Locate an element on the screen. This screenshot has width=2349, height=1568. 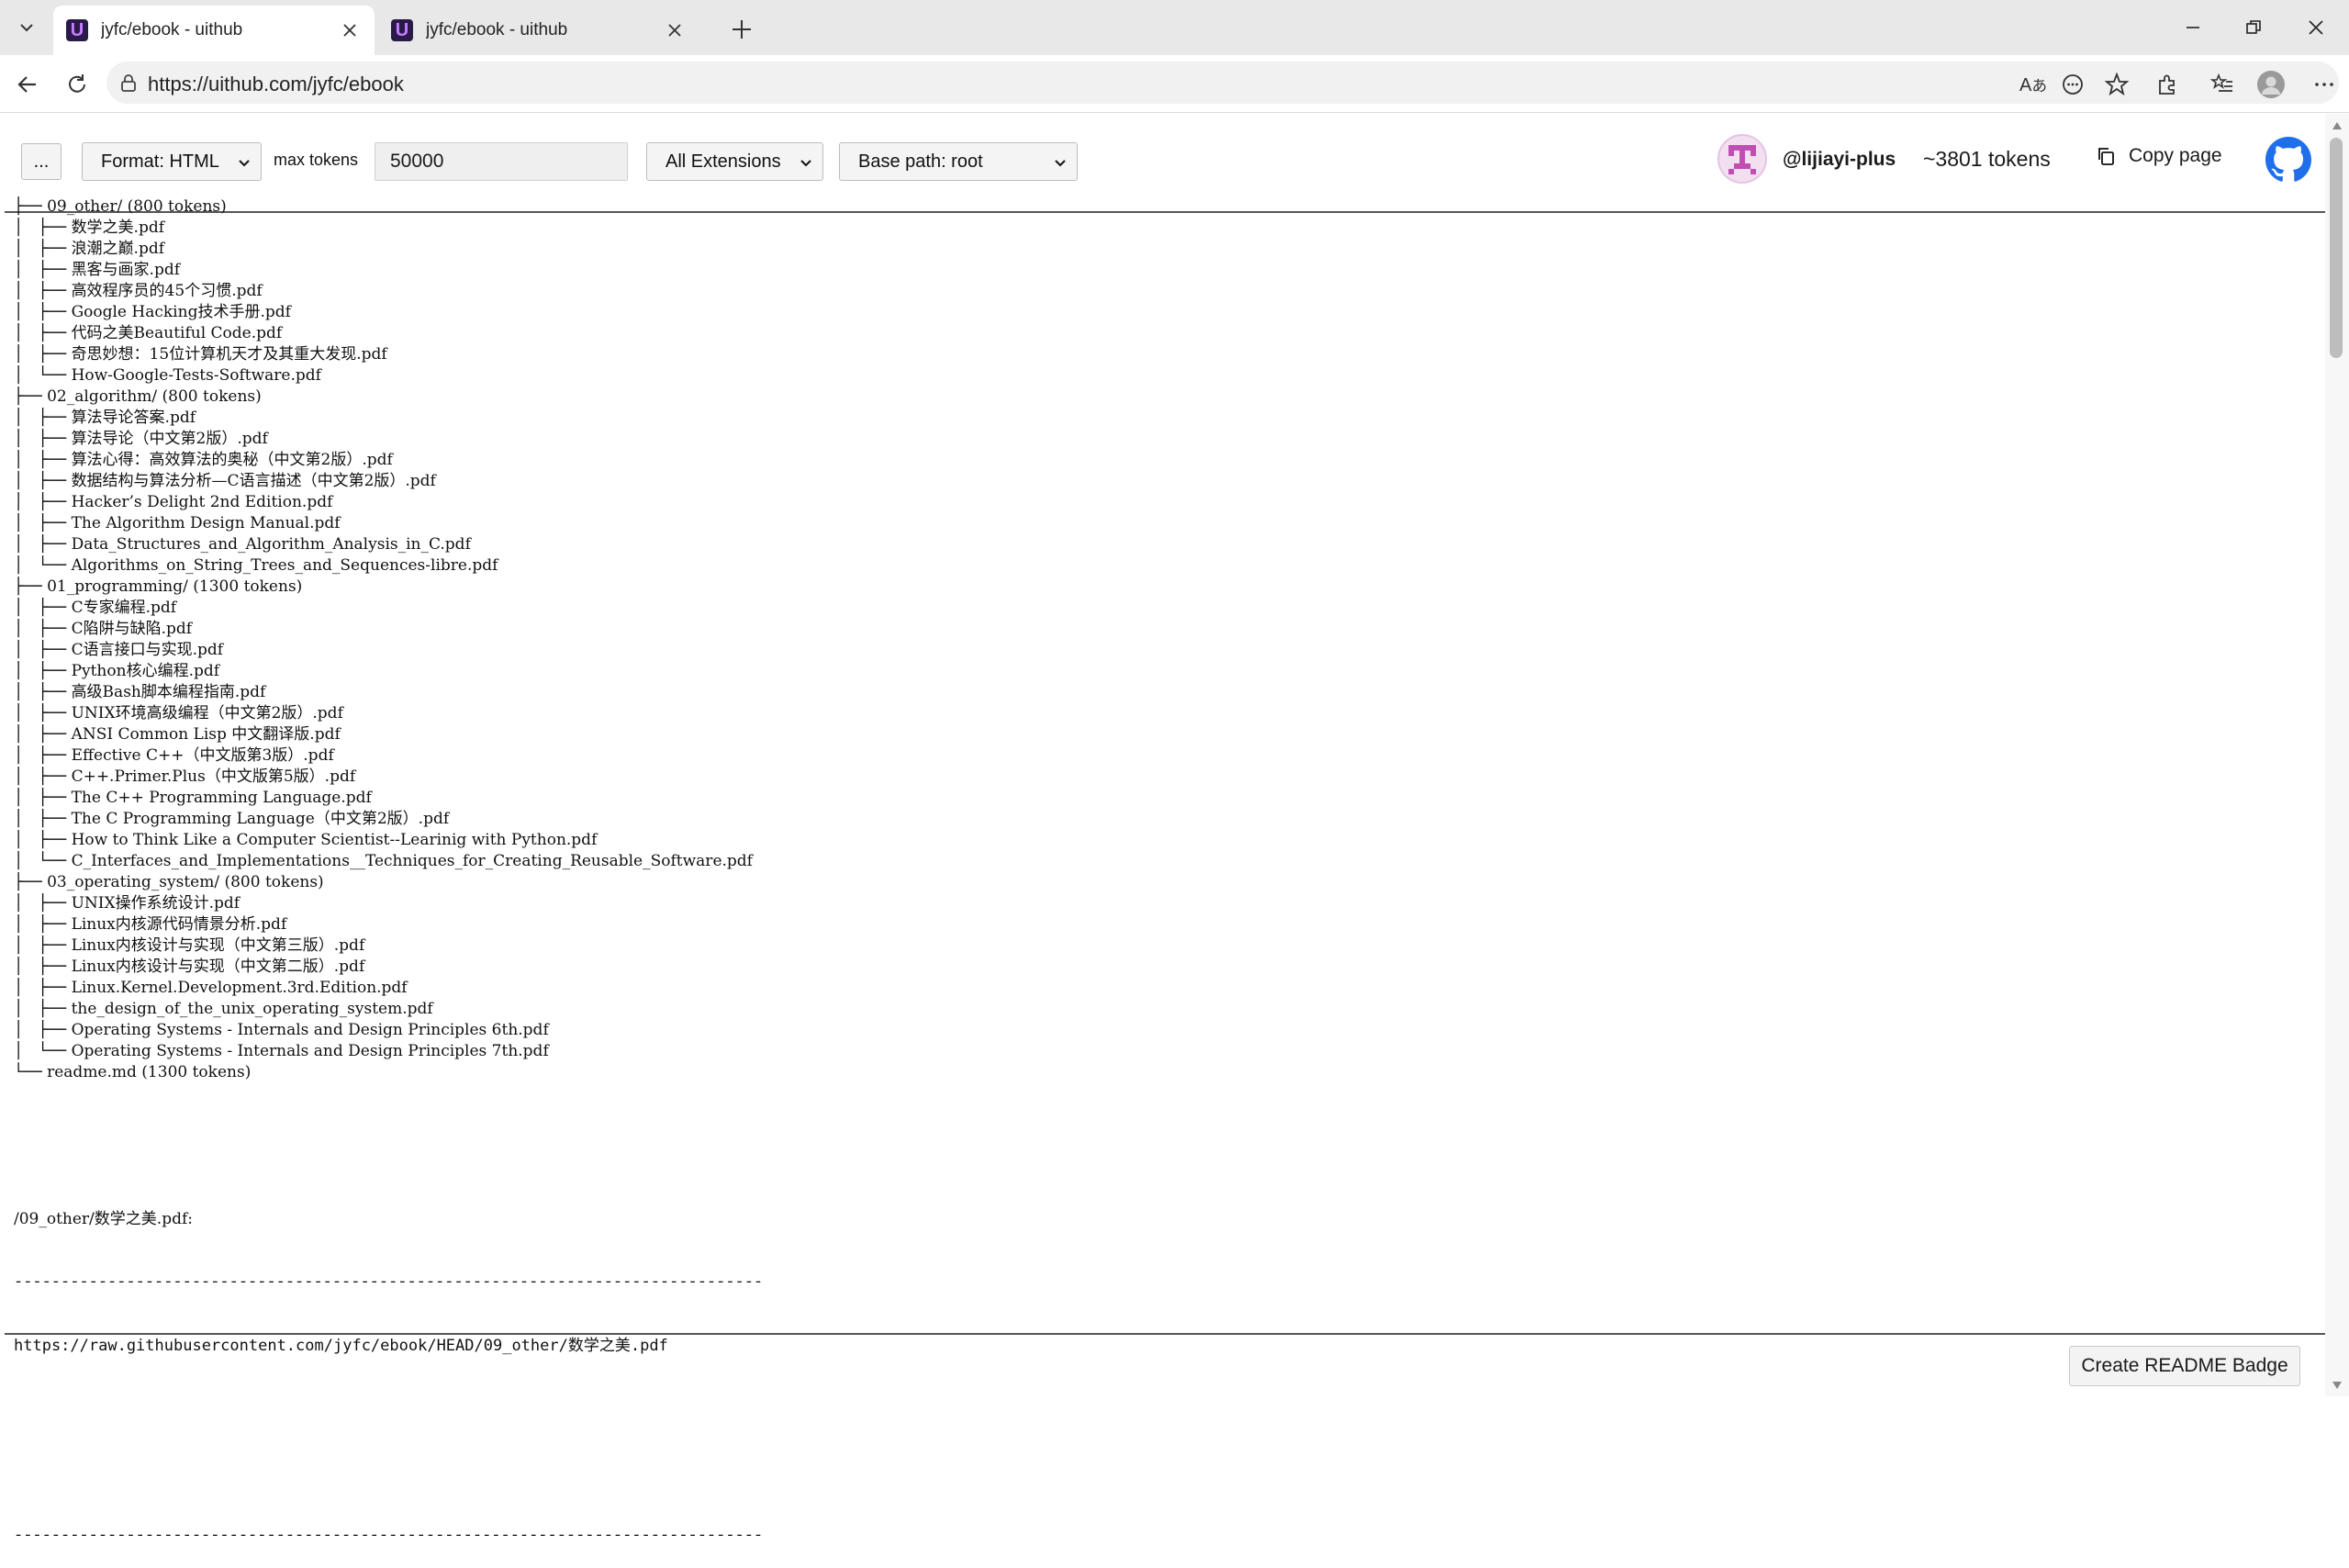
extensions-button is located at coordinates (2167, 84).